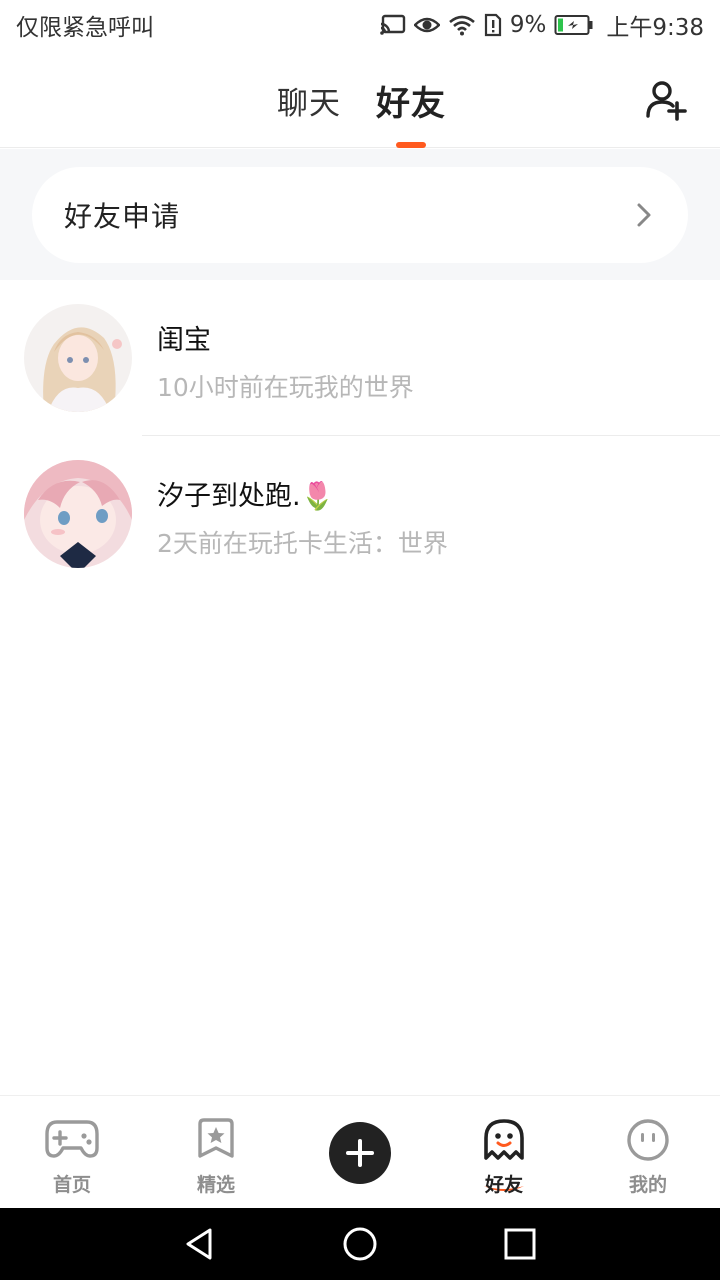 Image resolution: width=720 pixels, height=1280 pixels. What do you see at coordinates (648, 1140) in the screenshot?
I see `face-icon` at bounding box center [648, 1140].